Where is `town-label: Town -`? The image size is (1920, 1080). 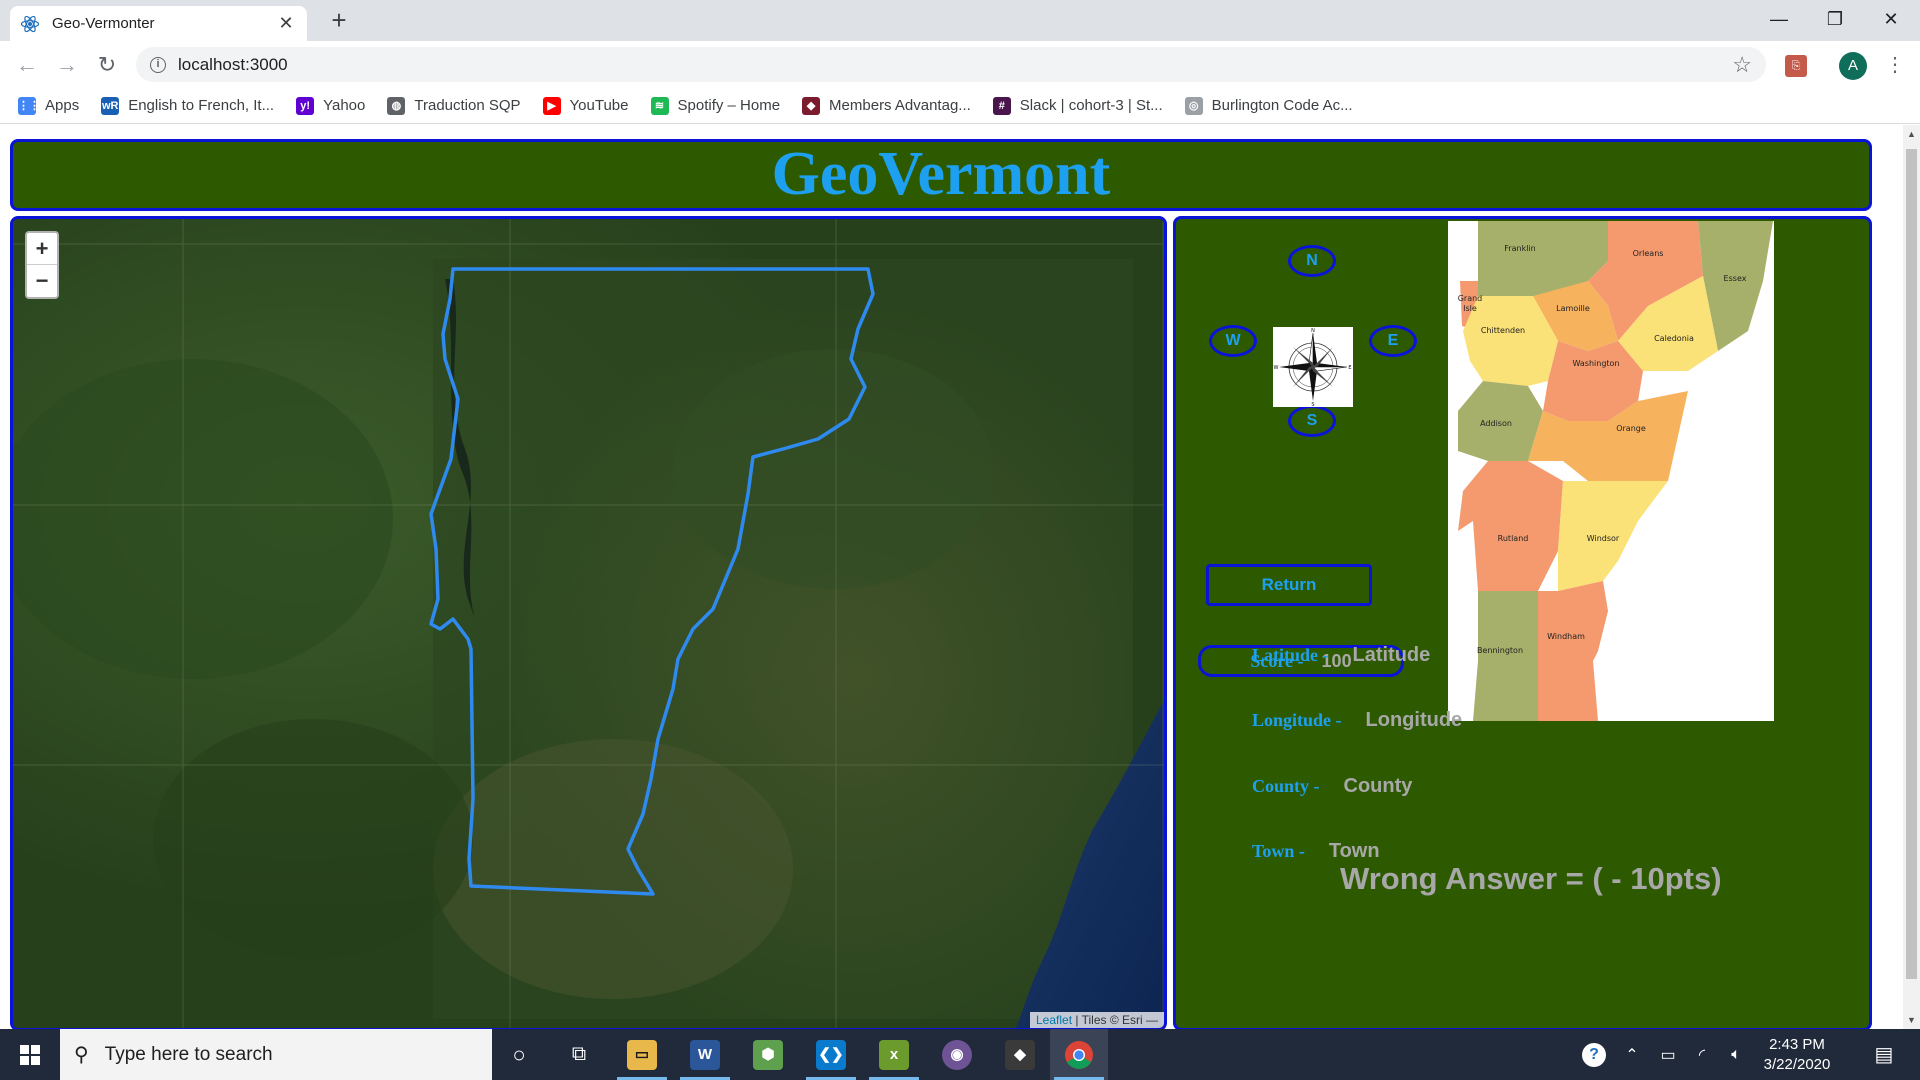 town-label: Town - is located at coordinates (1278, 851).